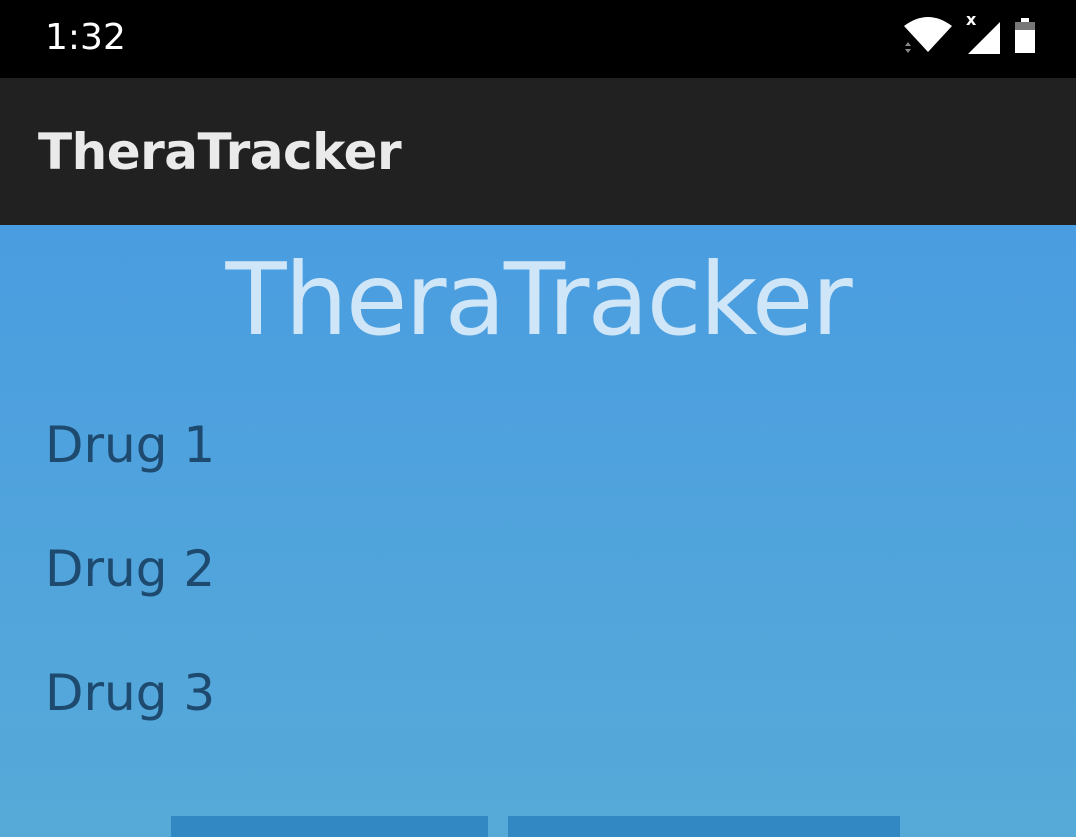 The image size is (1076, 837). Describe the element at coordinates (1025, 38) in the screenshot. I see `battery-icon` at that location.